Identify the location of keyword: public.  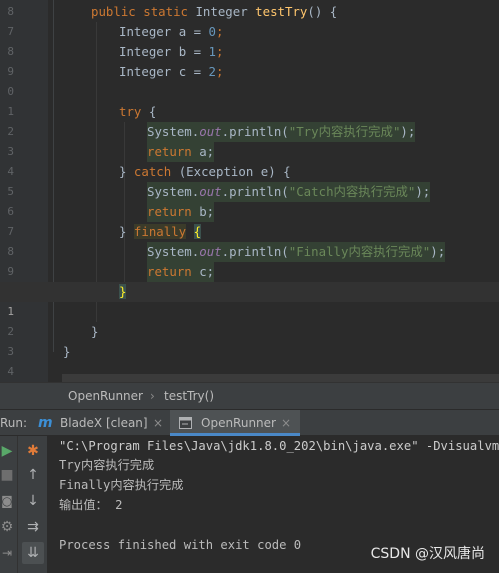
(113, 11).